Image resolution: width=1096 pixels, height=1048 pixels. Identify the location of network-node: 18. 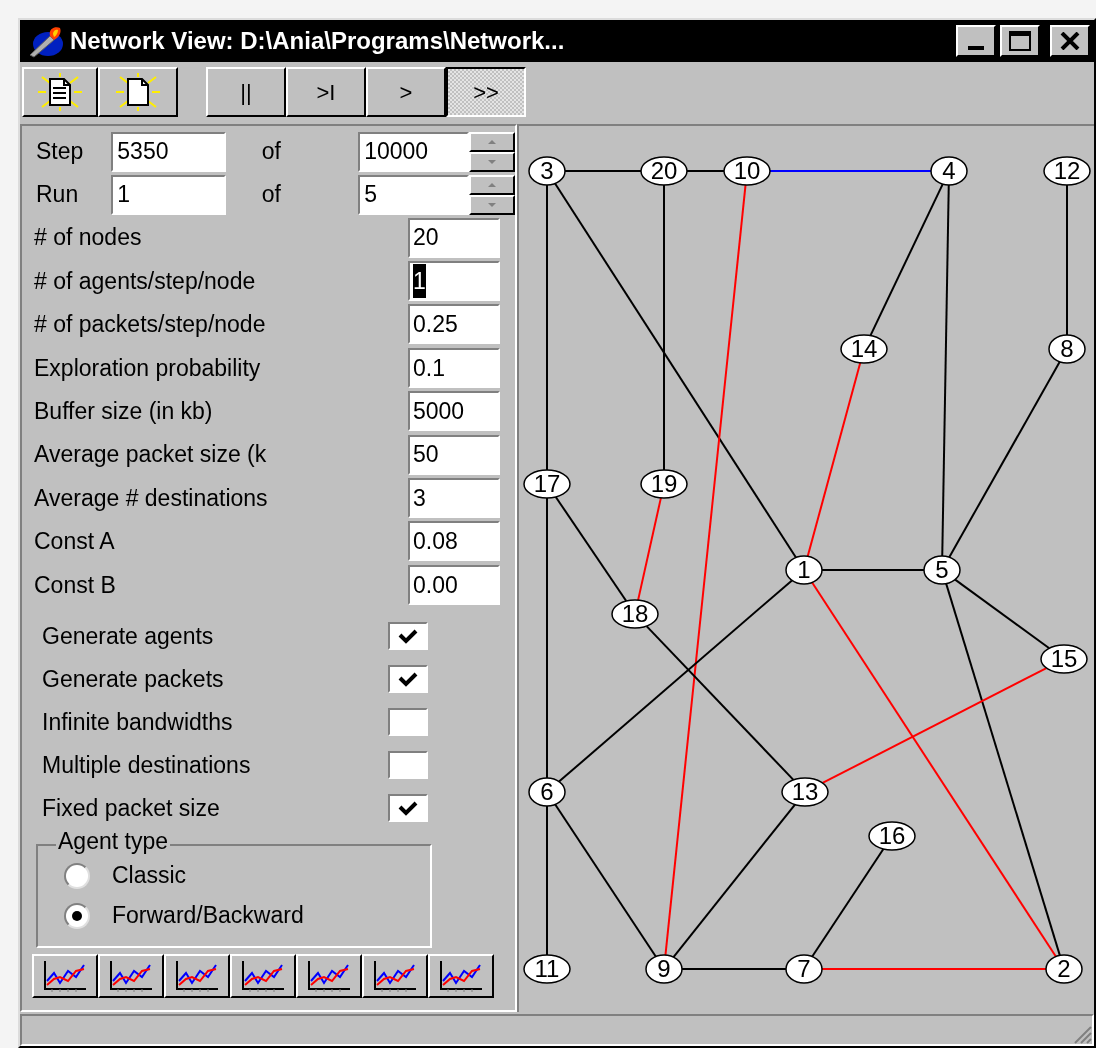
(635, 614).